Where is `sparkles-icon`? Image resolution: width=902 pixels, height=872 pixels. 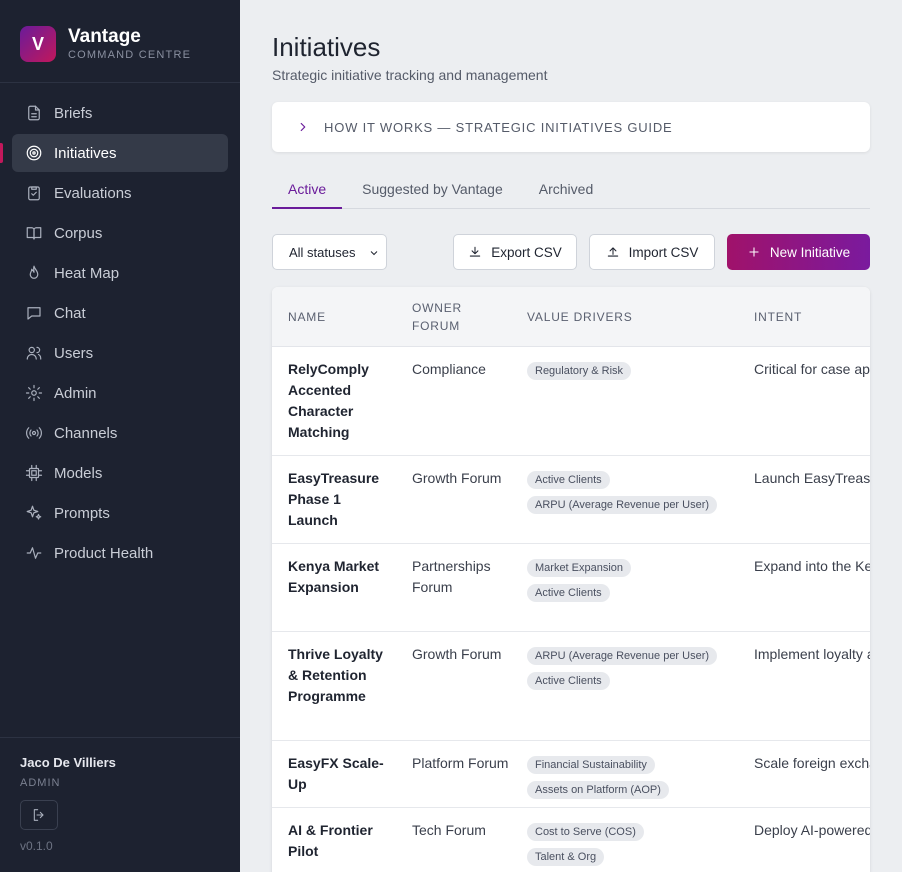 sparkles-icon is located at coordinates (34, 513).